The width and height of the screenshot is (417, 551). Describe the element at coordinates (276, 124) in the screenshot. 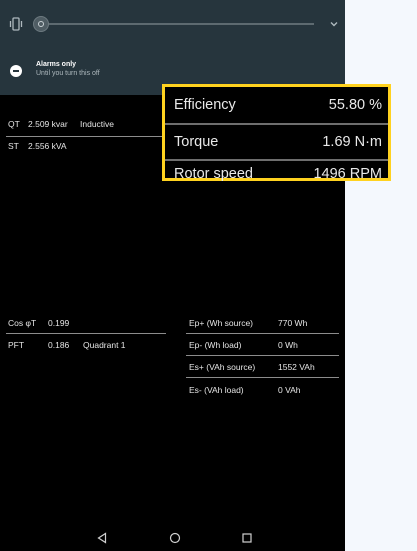

I see `popup-divider` at that location.